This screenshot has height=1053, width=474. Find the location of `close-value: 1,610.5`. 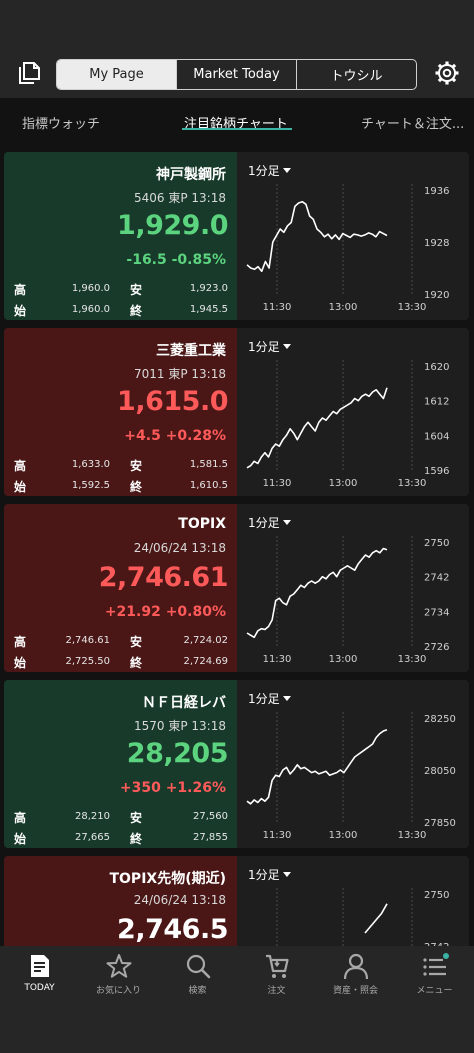

close-value: 1,610.5 is located at coordinates (208, 485).